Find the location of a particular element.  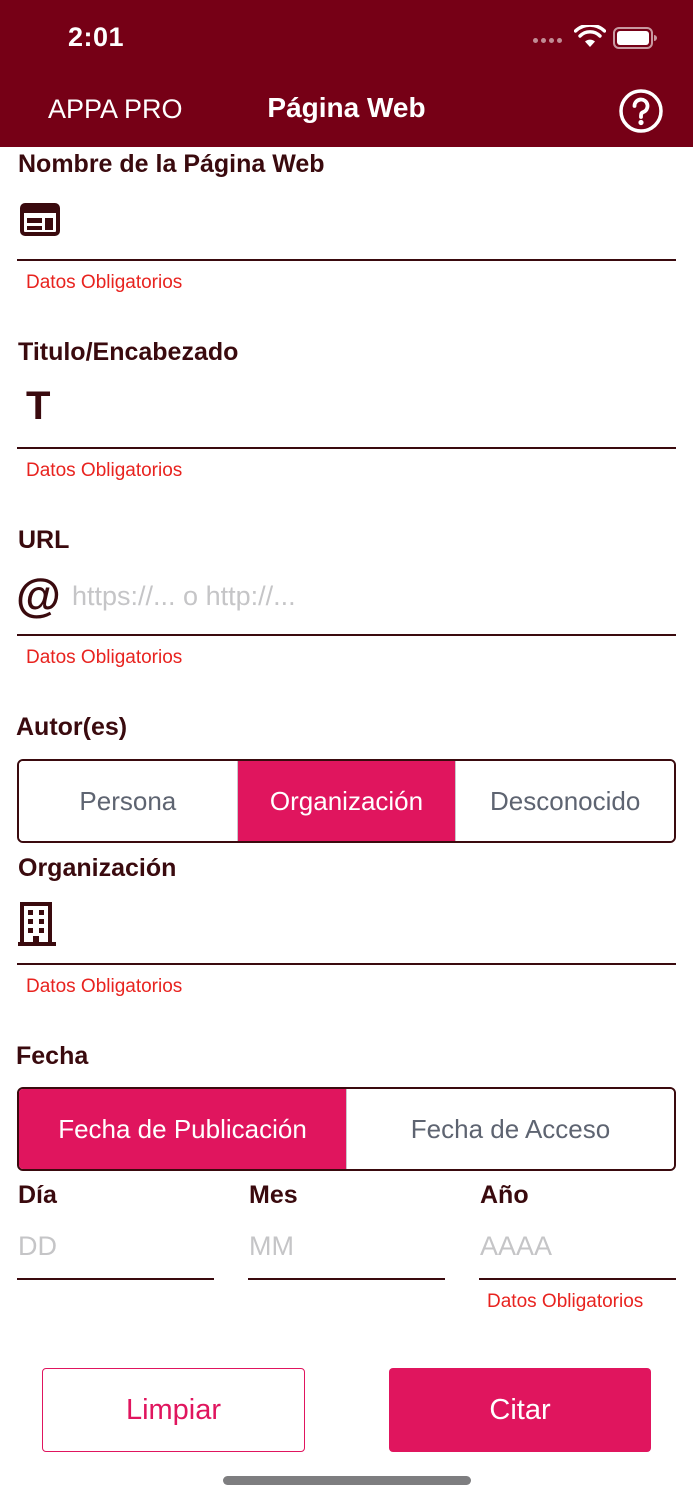

day-input is located at coordinates (116, 1246).